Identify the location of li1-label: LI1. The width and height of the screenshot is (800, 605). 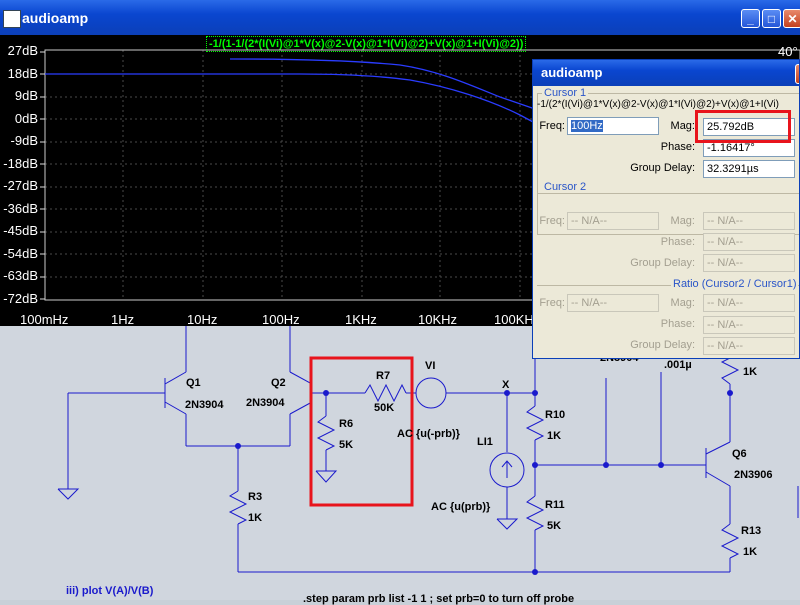
(485, 442).